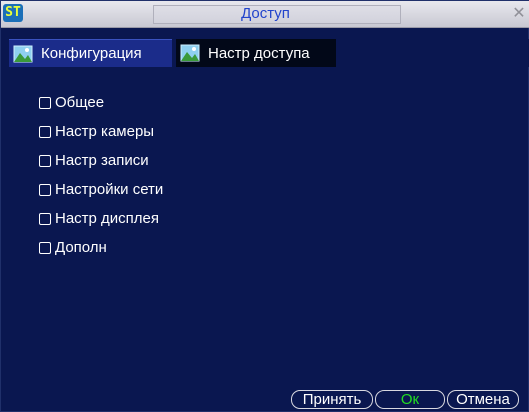 The width and height of the screenshot is (529, 412). What do you see at coordinates (519, 13) in the screenshot?
I see `close-icon: ✕` at bounding box center [519, 13].